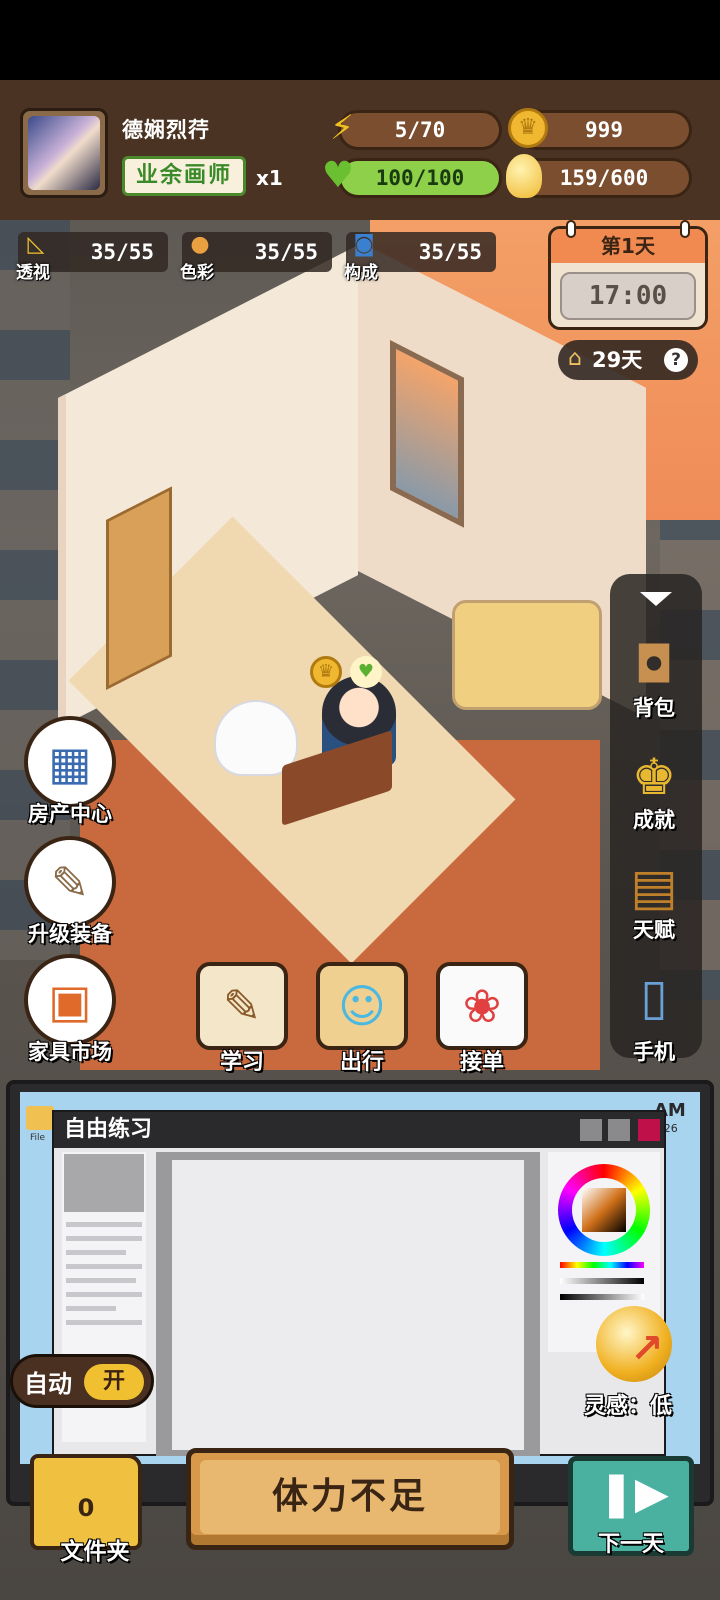 Image resolution: width=720 pixels, height=1600 pixels. I want to click on player-name: 德娴烈荇, so click(166, 130).